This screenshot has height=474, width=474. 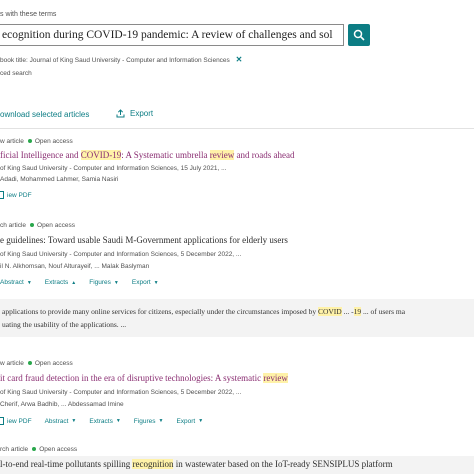 I want to click on result-1-title-highlight: COVID-19, so click(x=101, y=155).